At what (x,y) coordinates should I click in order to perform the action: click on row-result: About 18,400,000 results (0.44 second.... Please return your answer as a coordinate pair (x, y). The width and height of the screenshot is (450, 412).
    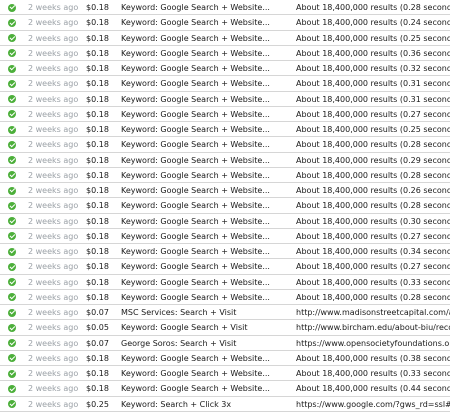
    Looking at the image, I should click on (373, 389).